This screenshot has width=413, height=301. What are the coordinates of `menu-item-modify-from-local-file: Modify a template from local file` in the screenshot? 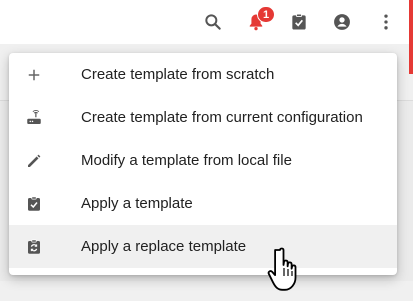 It's located at (203, 160).